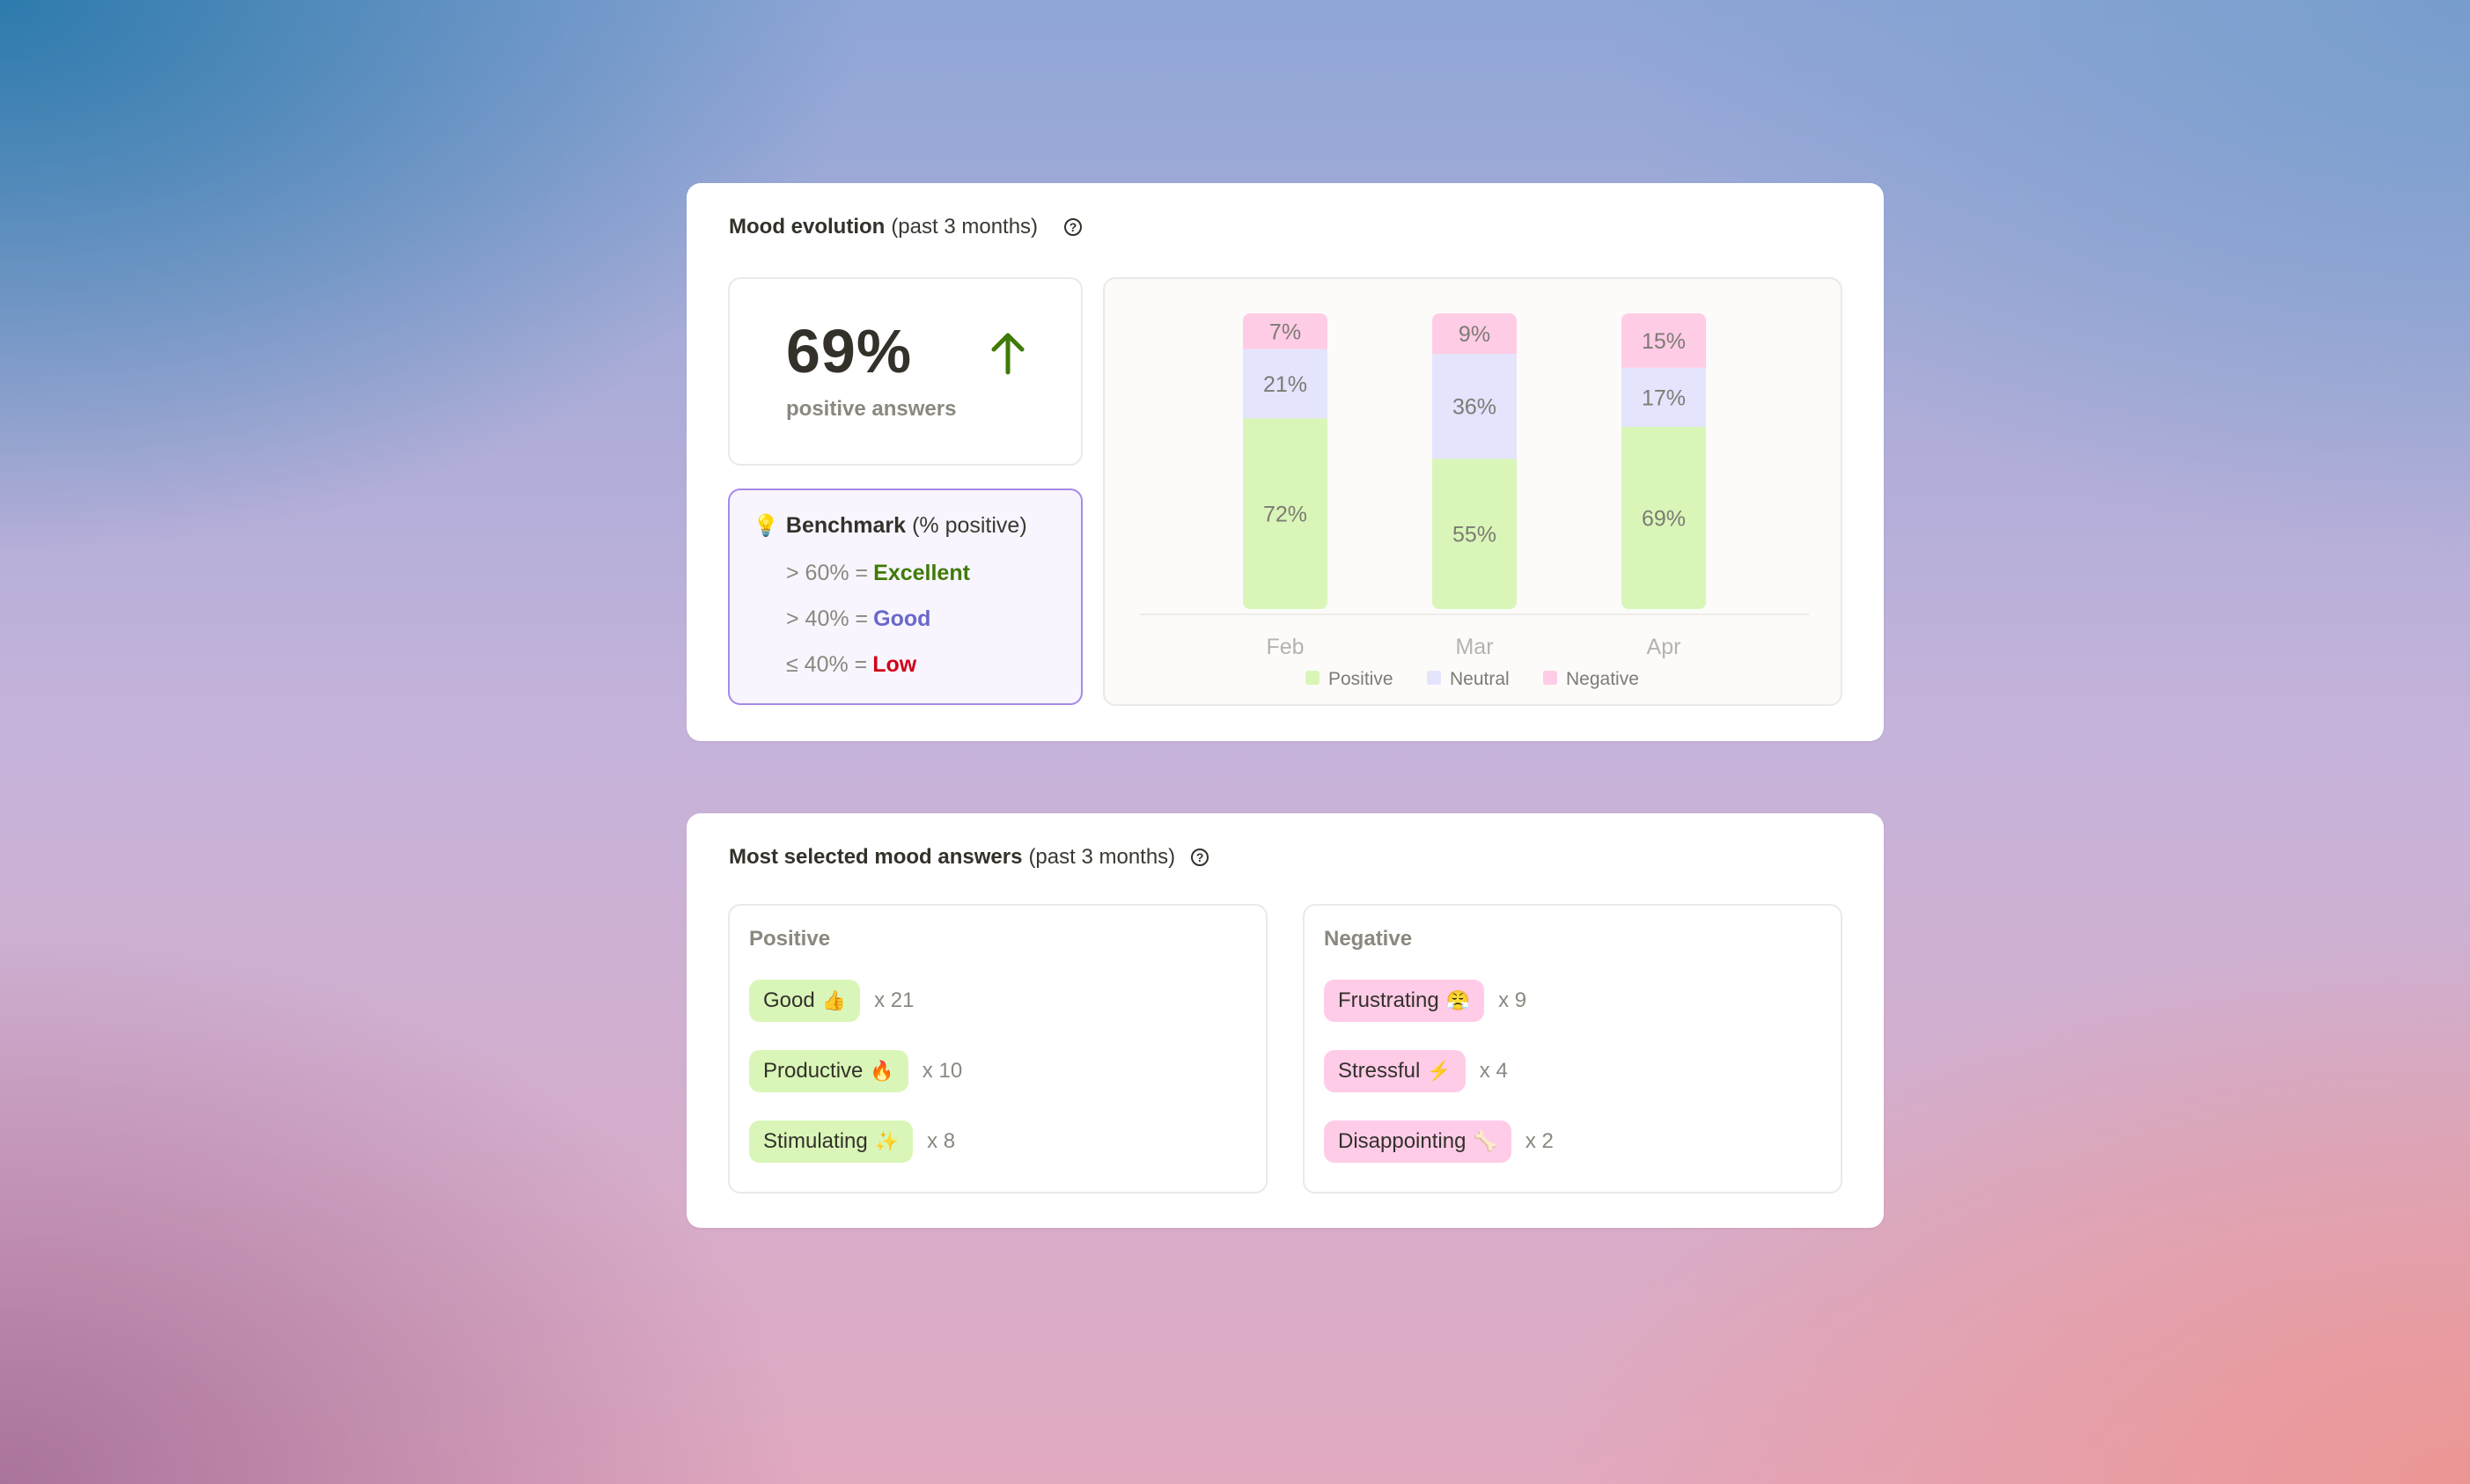  Describe the element at coordinates (766, 526) in the screenshot. I see `lightbulb-icon: 💡` at that location.